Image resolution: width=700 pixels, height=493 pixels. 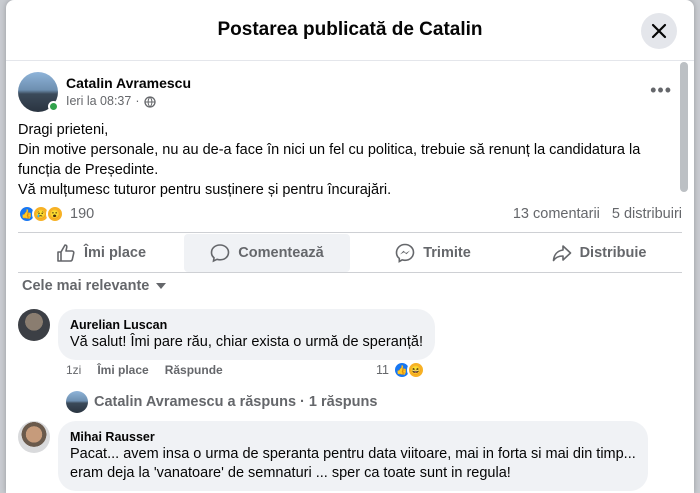 I want to click on comment-reaction-count: 11, so click(x=382, y=370).